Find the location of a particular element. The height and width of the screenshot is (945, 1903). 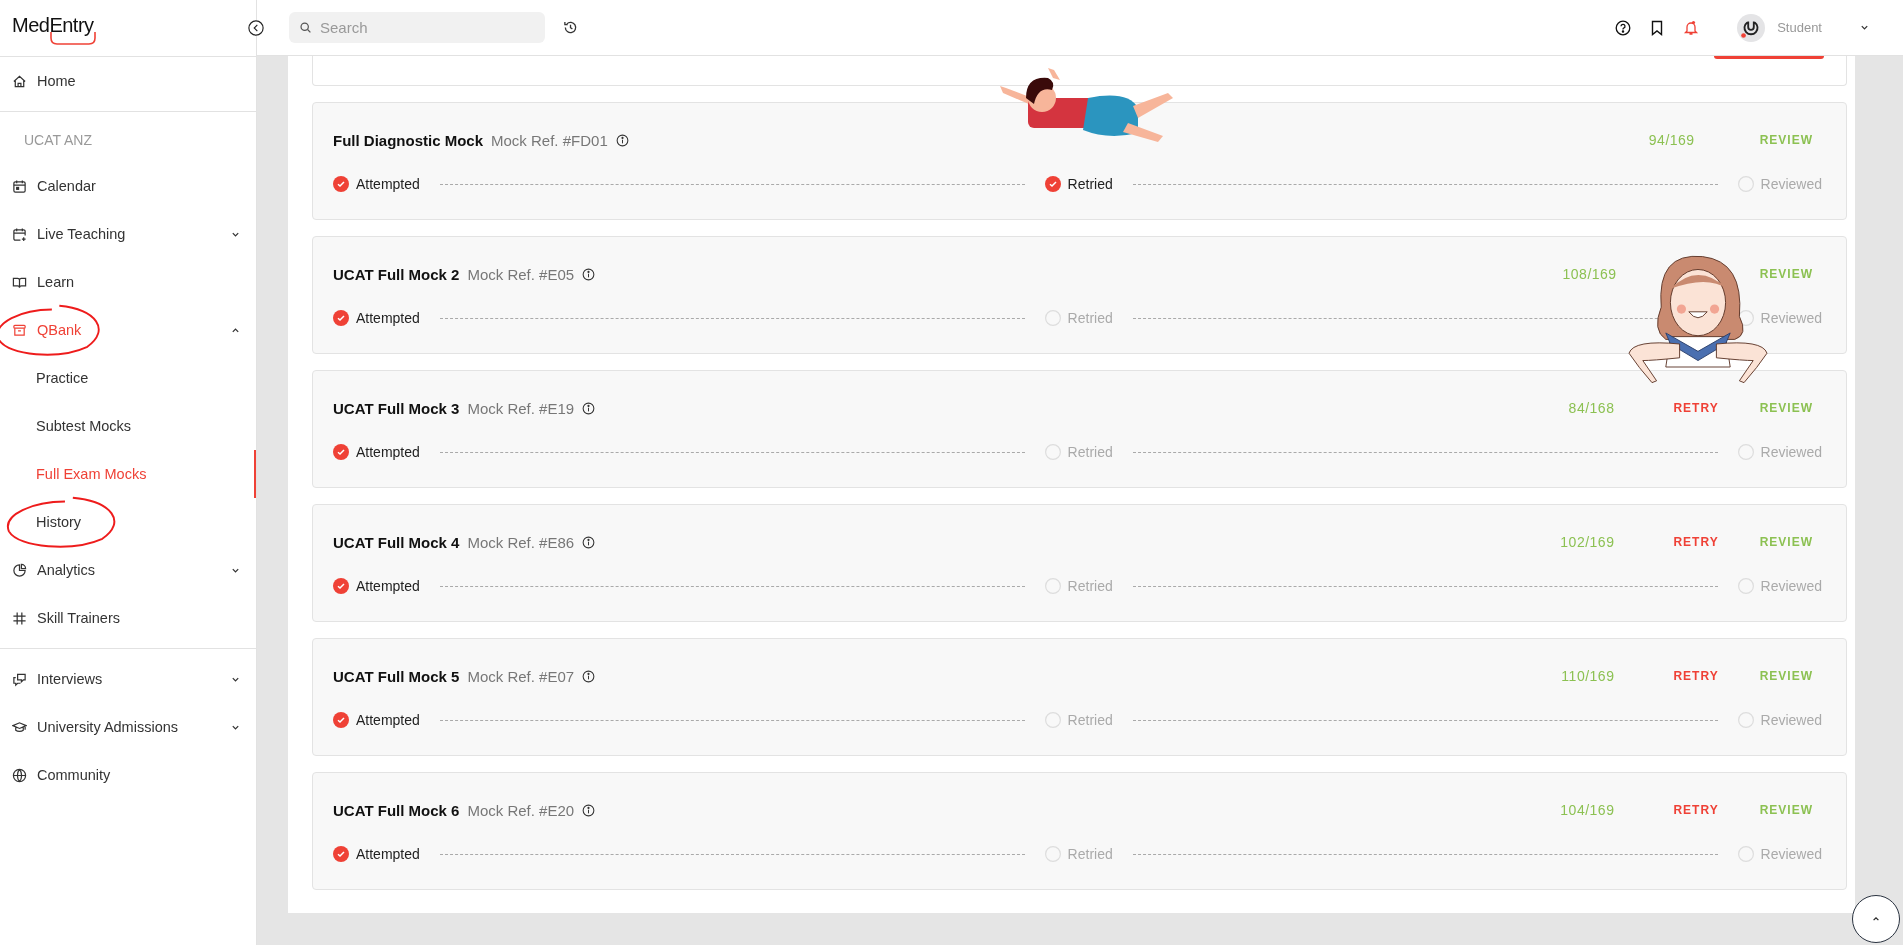

home-icon is located at coordinates (19, 81).